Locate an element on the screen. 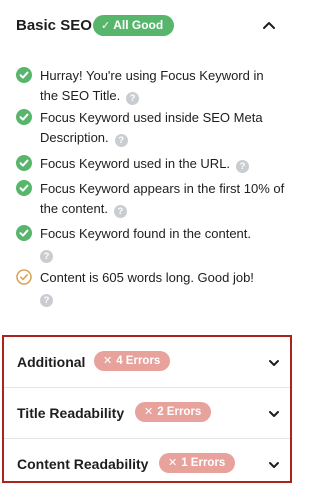  errors-label: 4 Errors is located at coordinates (138, 361).